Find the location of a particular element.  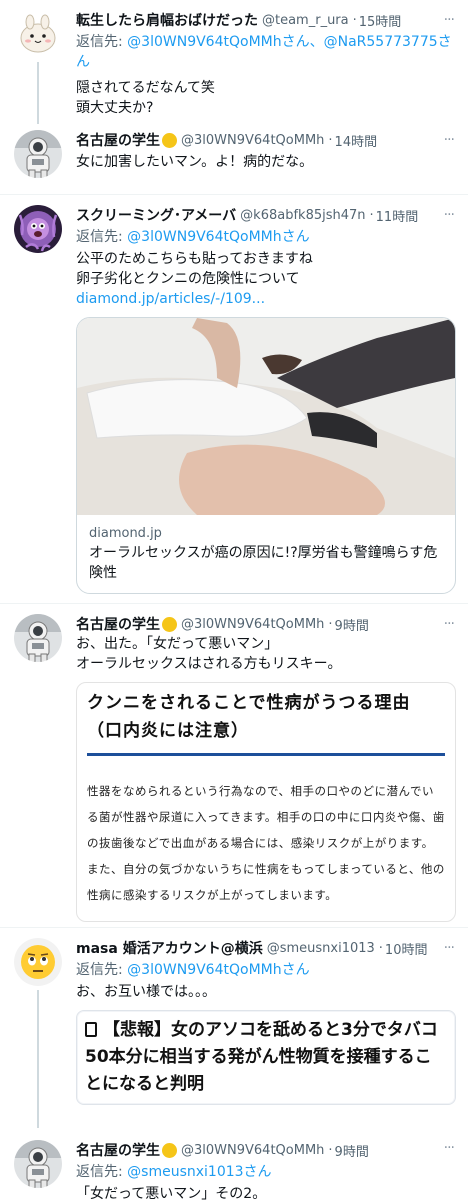

tweet-text: 女に加害したいマン。よ！病的だな。 is located at coordinates (266, 162).